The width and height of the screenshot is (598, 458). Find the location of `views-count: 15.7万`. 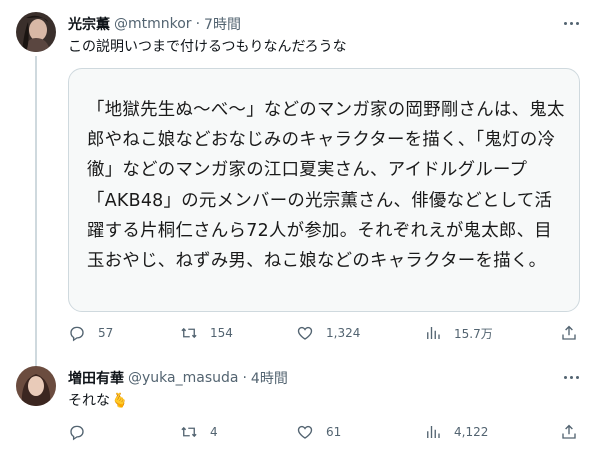

views-count: 15.7万 is located at coordinates (473, 333).